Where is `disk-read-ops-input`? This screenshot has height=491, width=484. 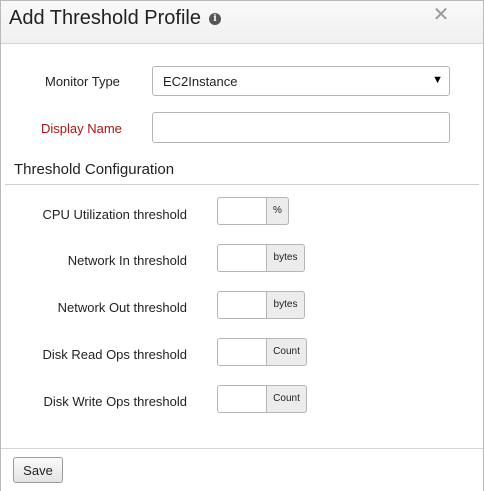
disk-read-ops-input is located at coordinates (242, 352).